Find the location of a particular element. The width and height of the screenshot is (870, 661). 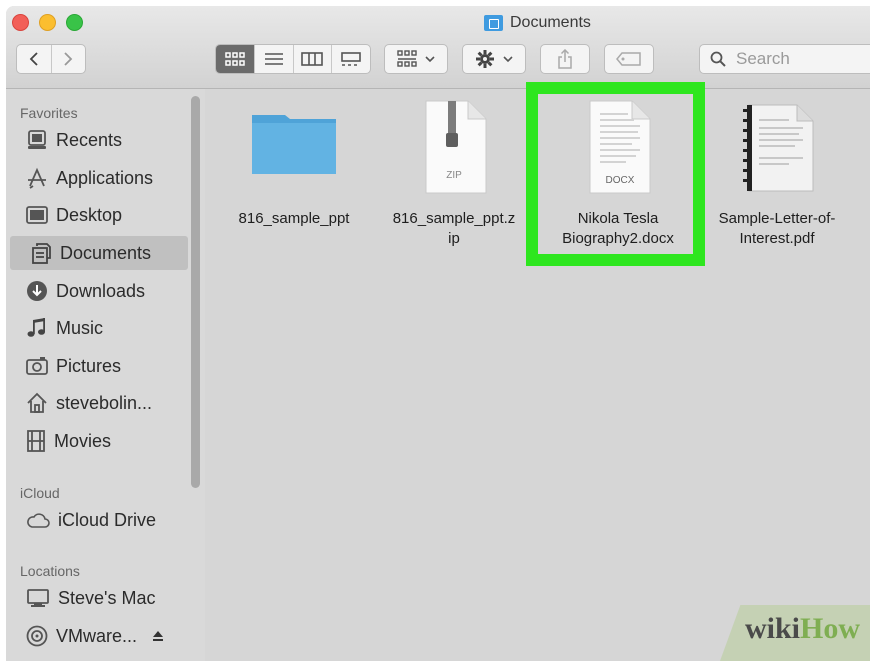

sidebar-item-documents: Documents is located at coordinates (99, 253).